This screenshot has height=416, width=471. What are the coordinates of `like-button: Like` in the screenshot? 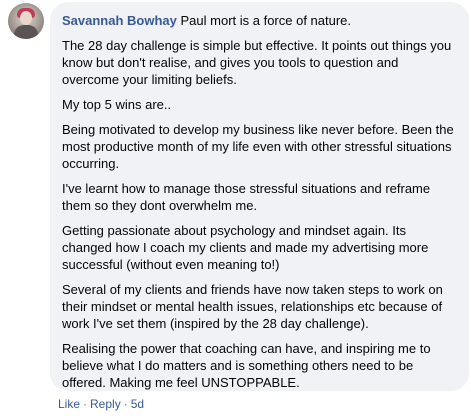 It's located at (69, 404).